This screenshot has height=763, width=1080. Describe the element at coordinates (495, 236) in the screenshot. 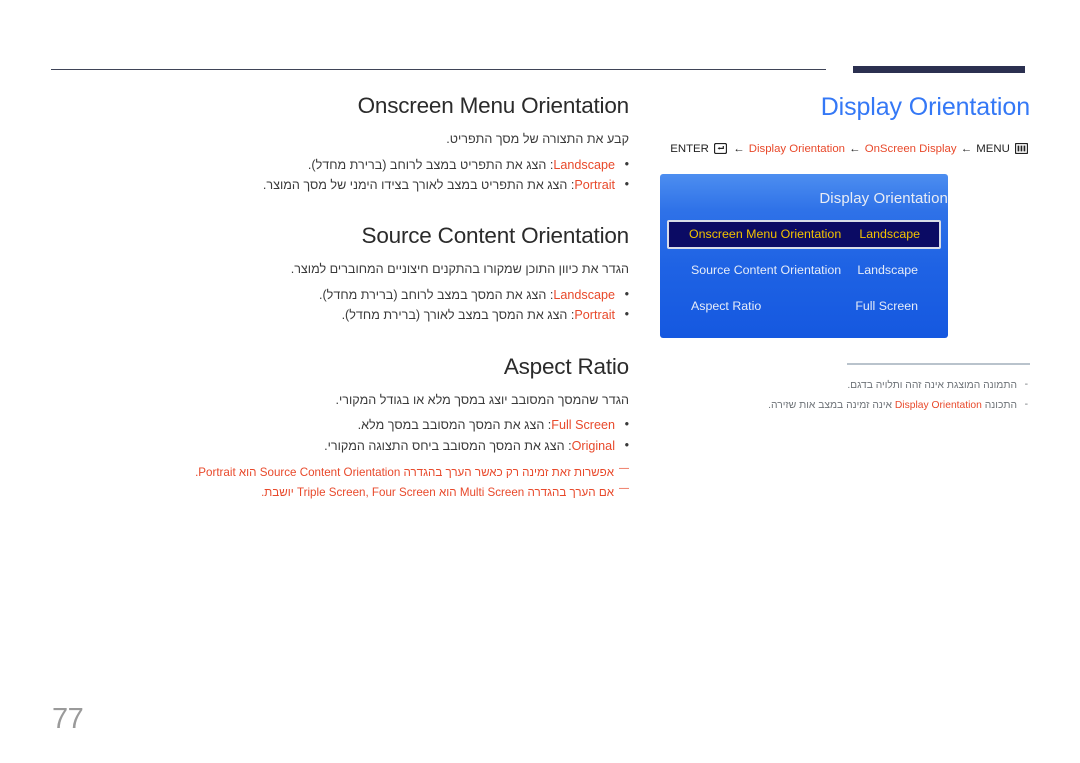

I see `section-title: Source Content Orientation` at that location.